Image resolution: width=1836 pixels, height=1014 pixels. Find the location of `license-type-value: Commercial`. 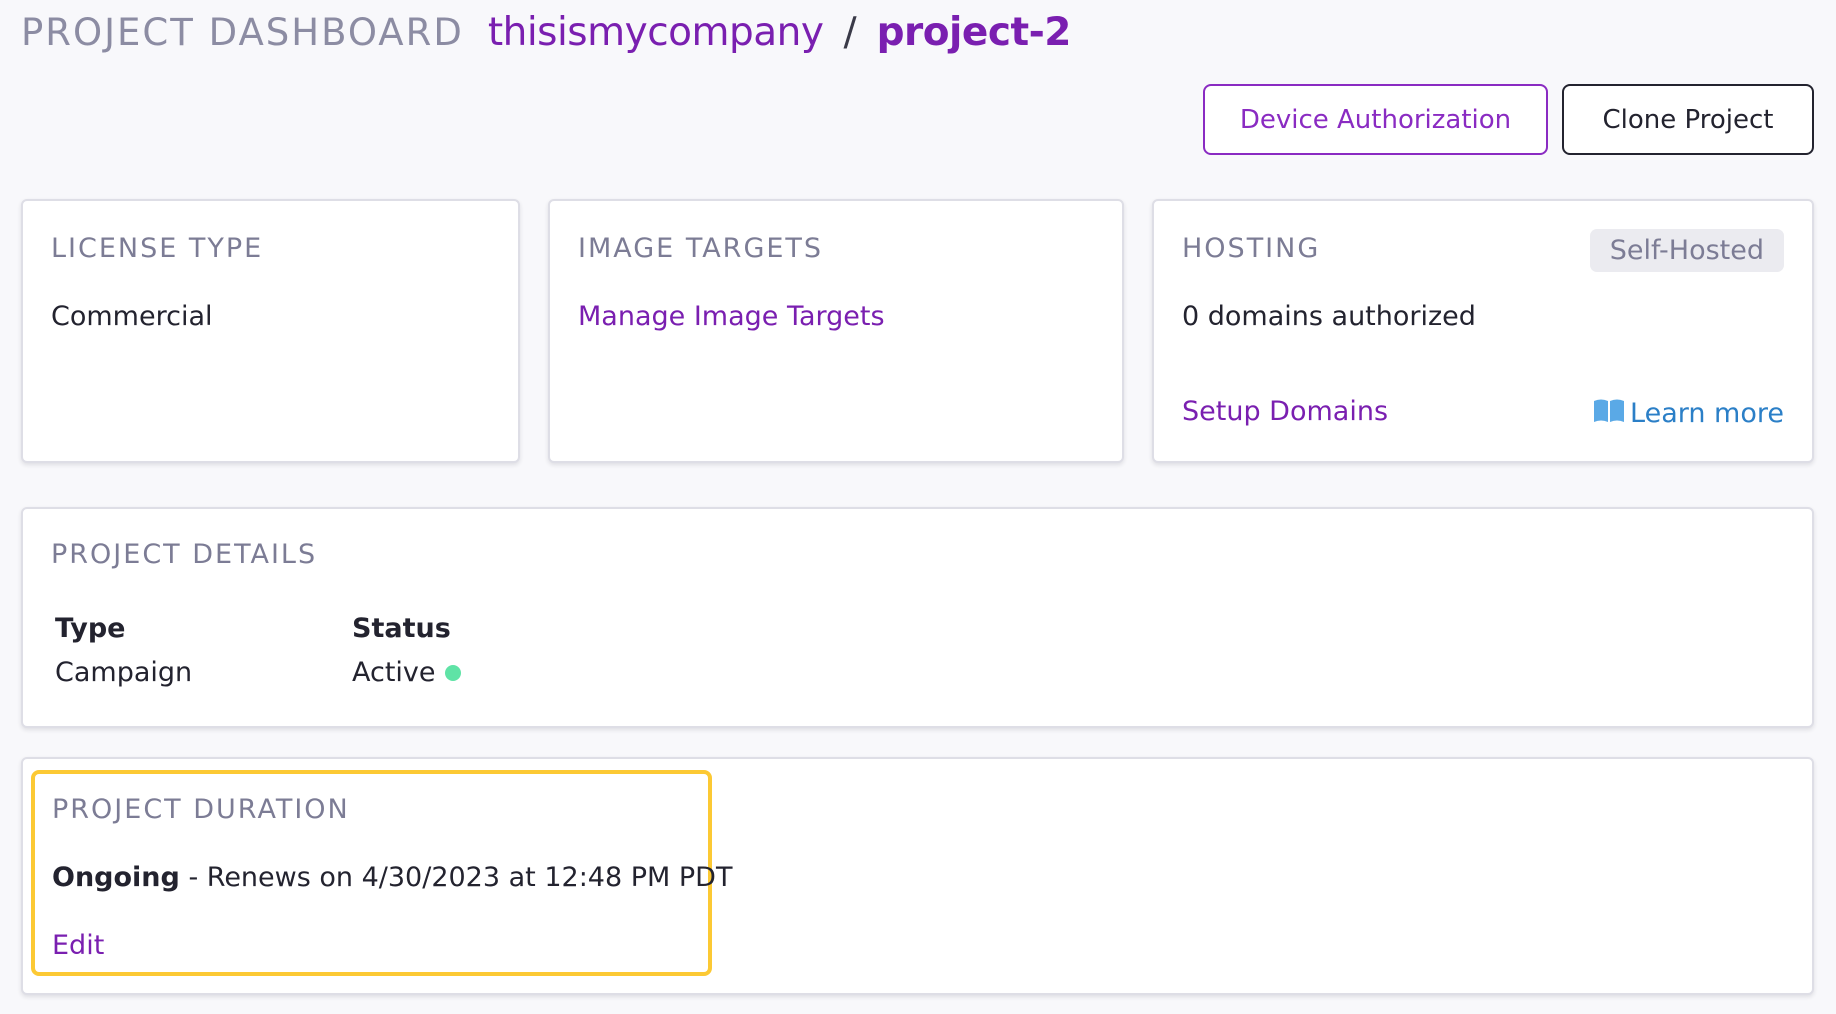

license-type-value: Commercial is located at coordinates (132, 316).